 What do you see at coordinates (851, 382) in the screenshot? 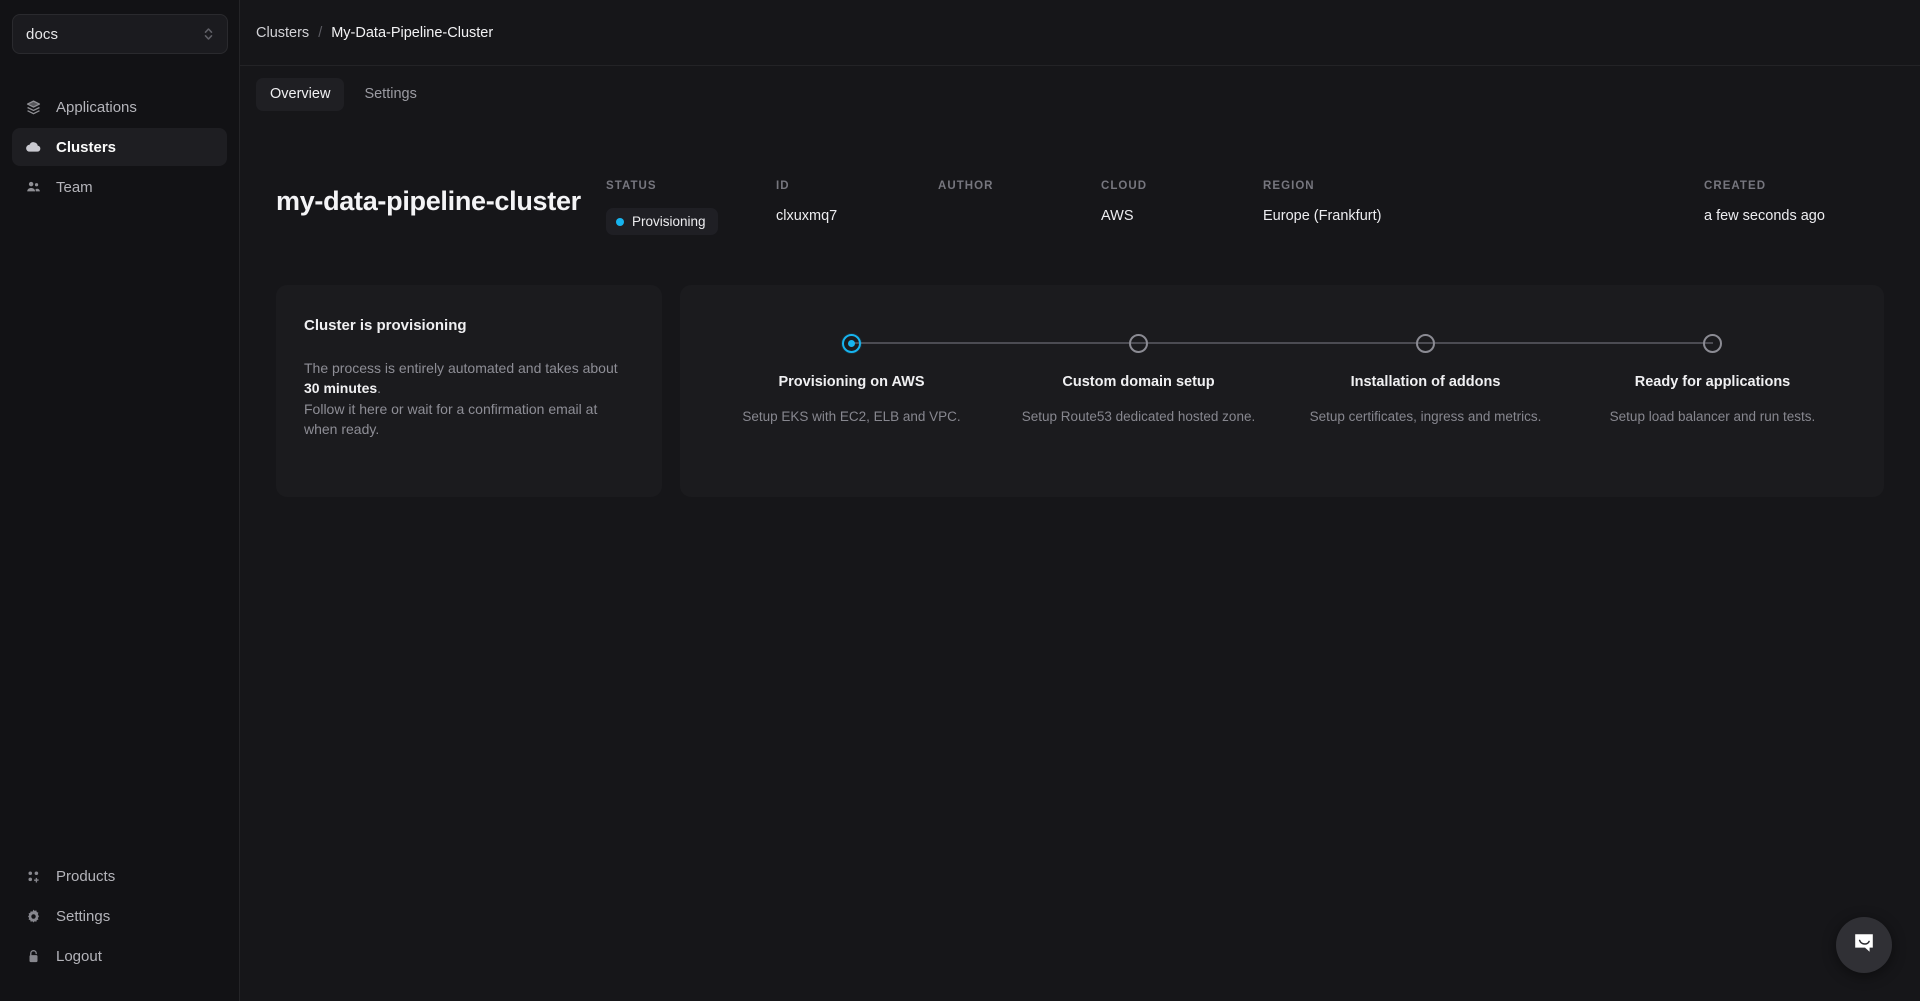
I see `step-title: Provisioning on AWS` at bounding box center [851, 382].